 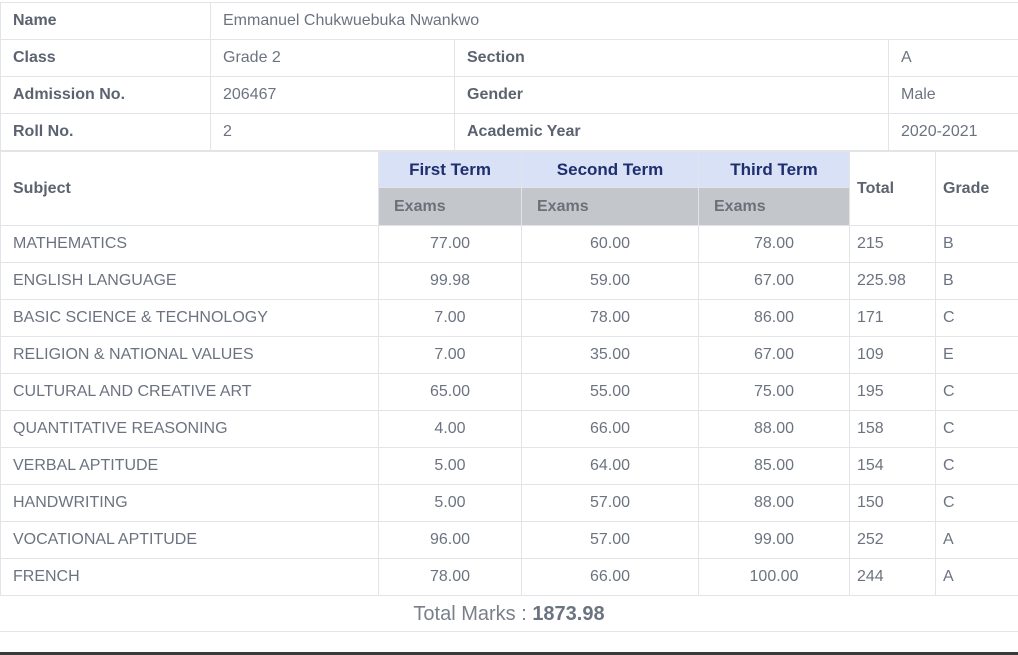 What do you see at coordinates (774, 577) in the screenshot?
I see `third-term-cell: 100.00` at bounding box center [774, 577].